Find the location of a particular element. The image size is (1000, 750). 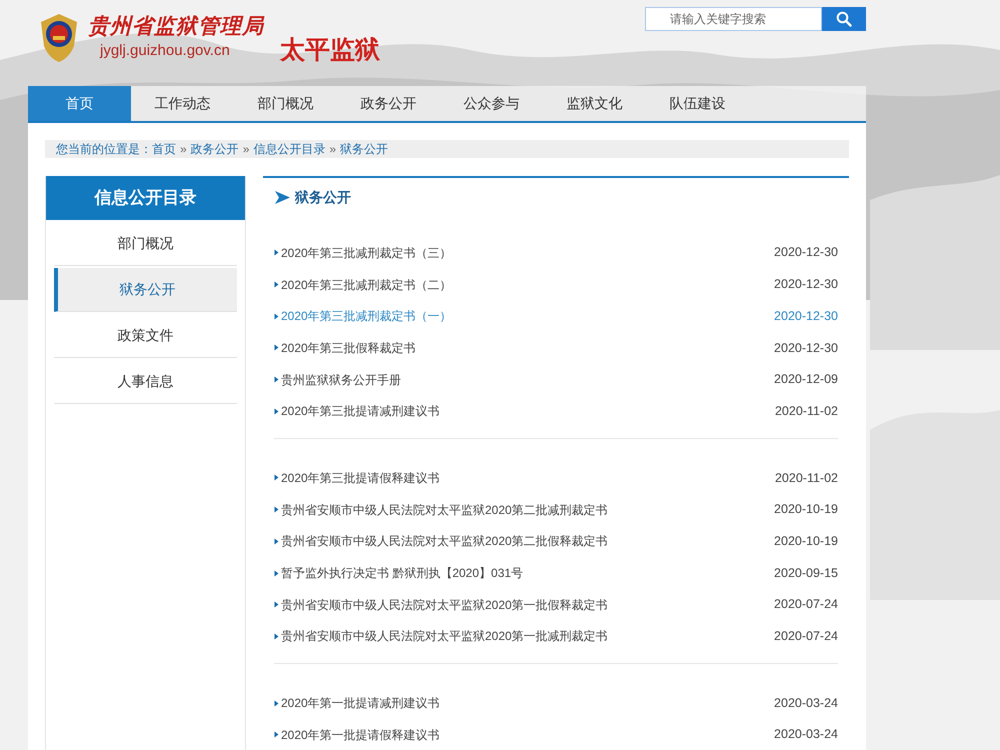

nav-tab: 部门概况 is located at coordinates (285, 103).